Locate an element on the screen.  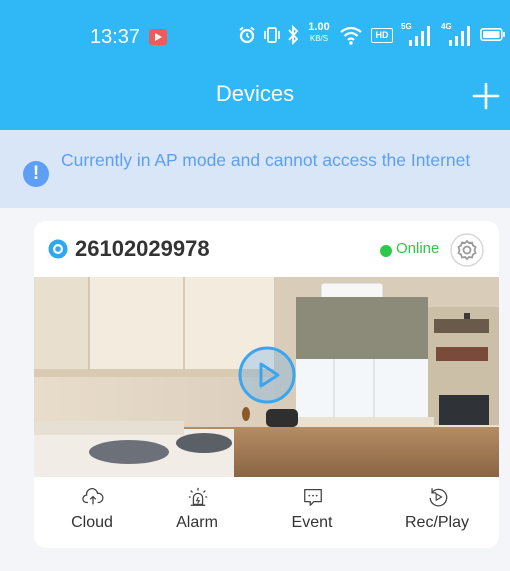
status-icons: 1.00 KB/S HD 5G 4G is located at coordinates (373, 35).